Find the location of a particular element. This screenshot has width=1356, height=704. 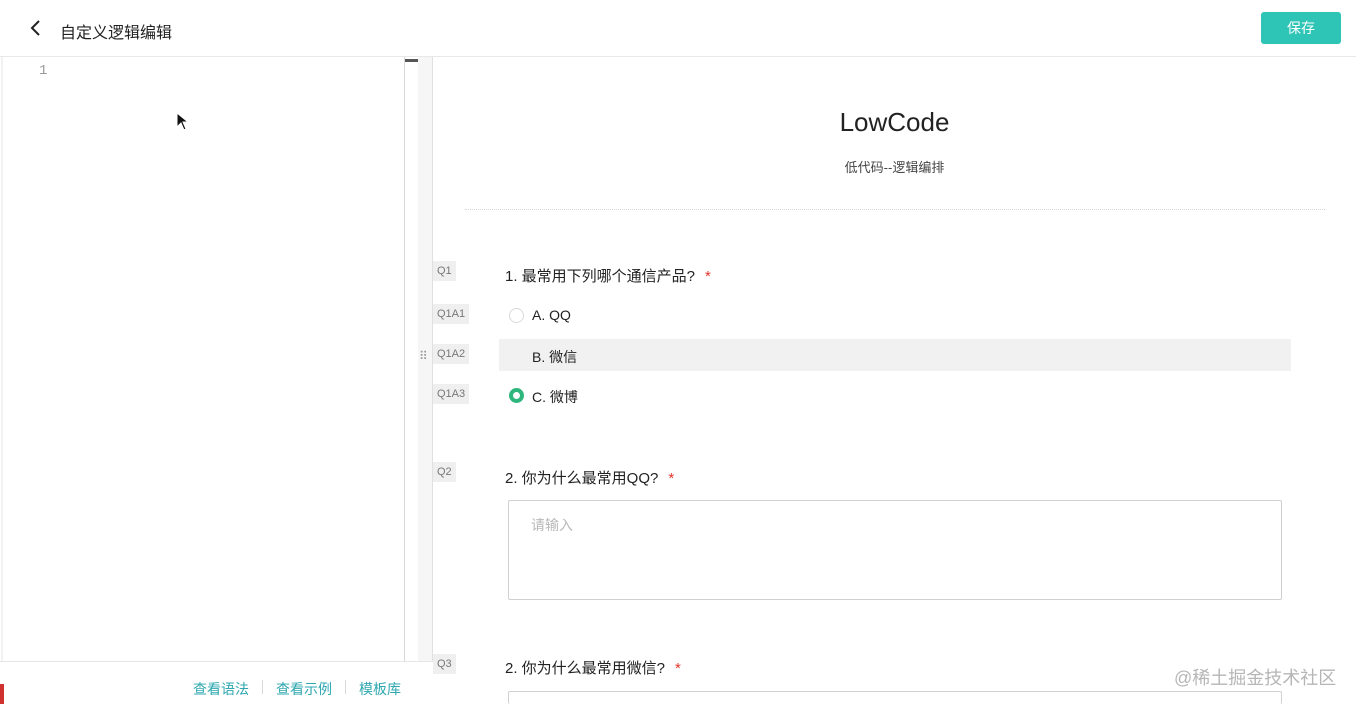

question-title: 2. 你为什么最常用QQ? * is located at coordinates (589, 477).